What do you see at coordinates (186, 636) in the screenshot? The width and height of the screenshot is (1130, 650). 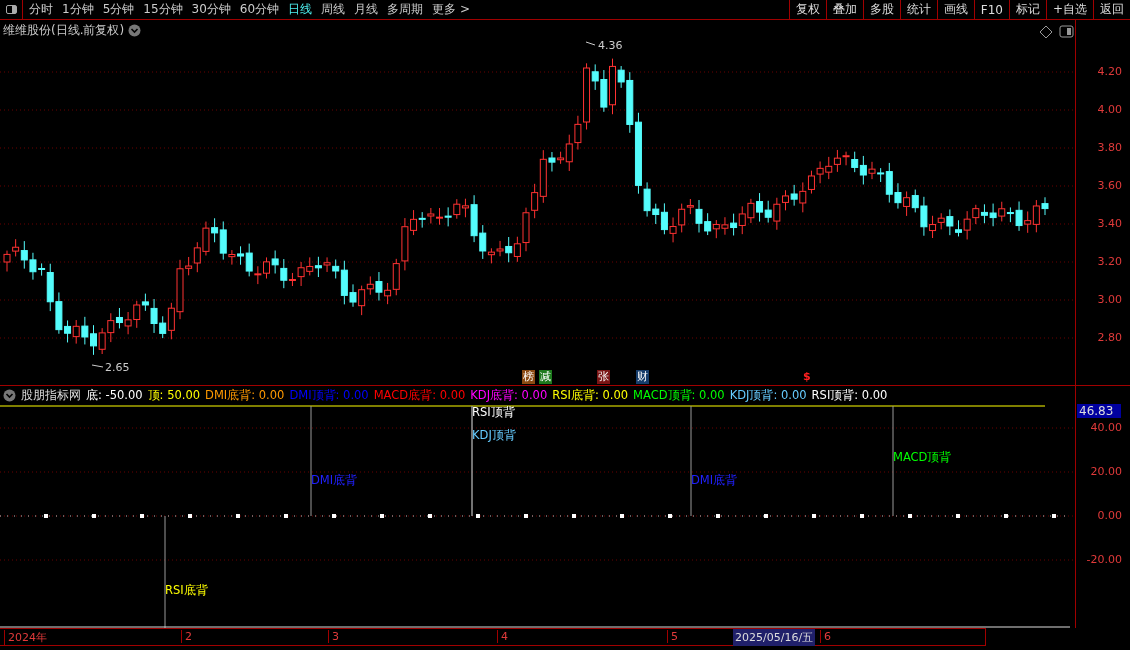 I see `time-axis-label: 2` at bounding box center [186, 636].